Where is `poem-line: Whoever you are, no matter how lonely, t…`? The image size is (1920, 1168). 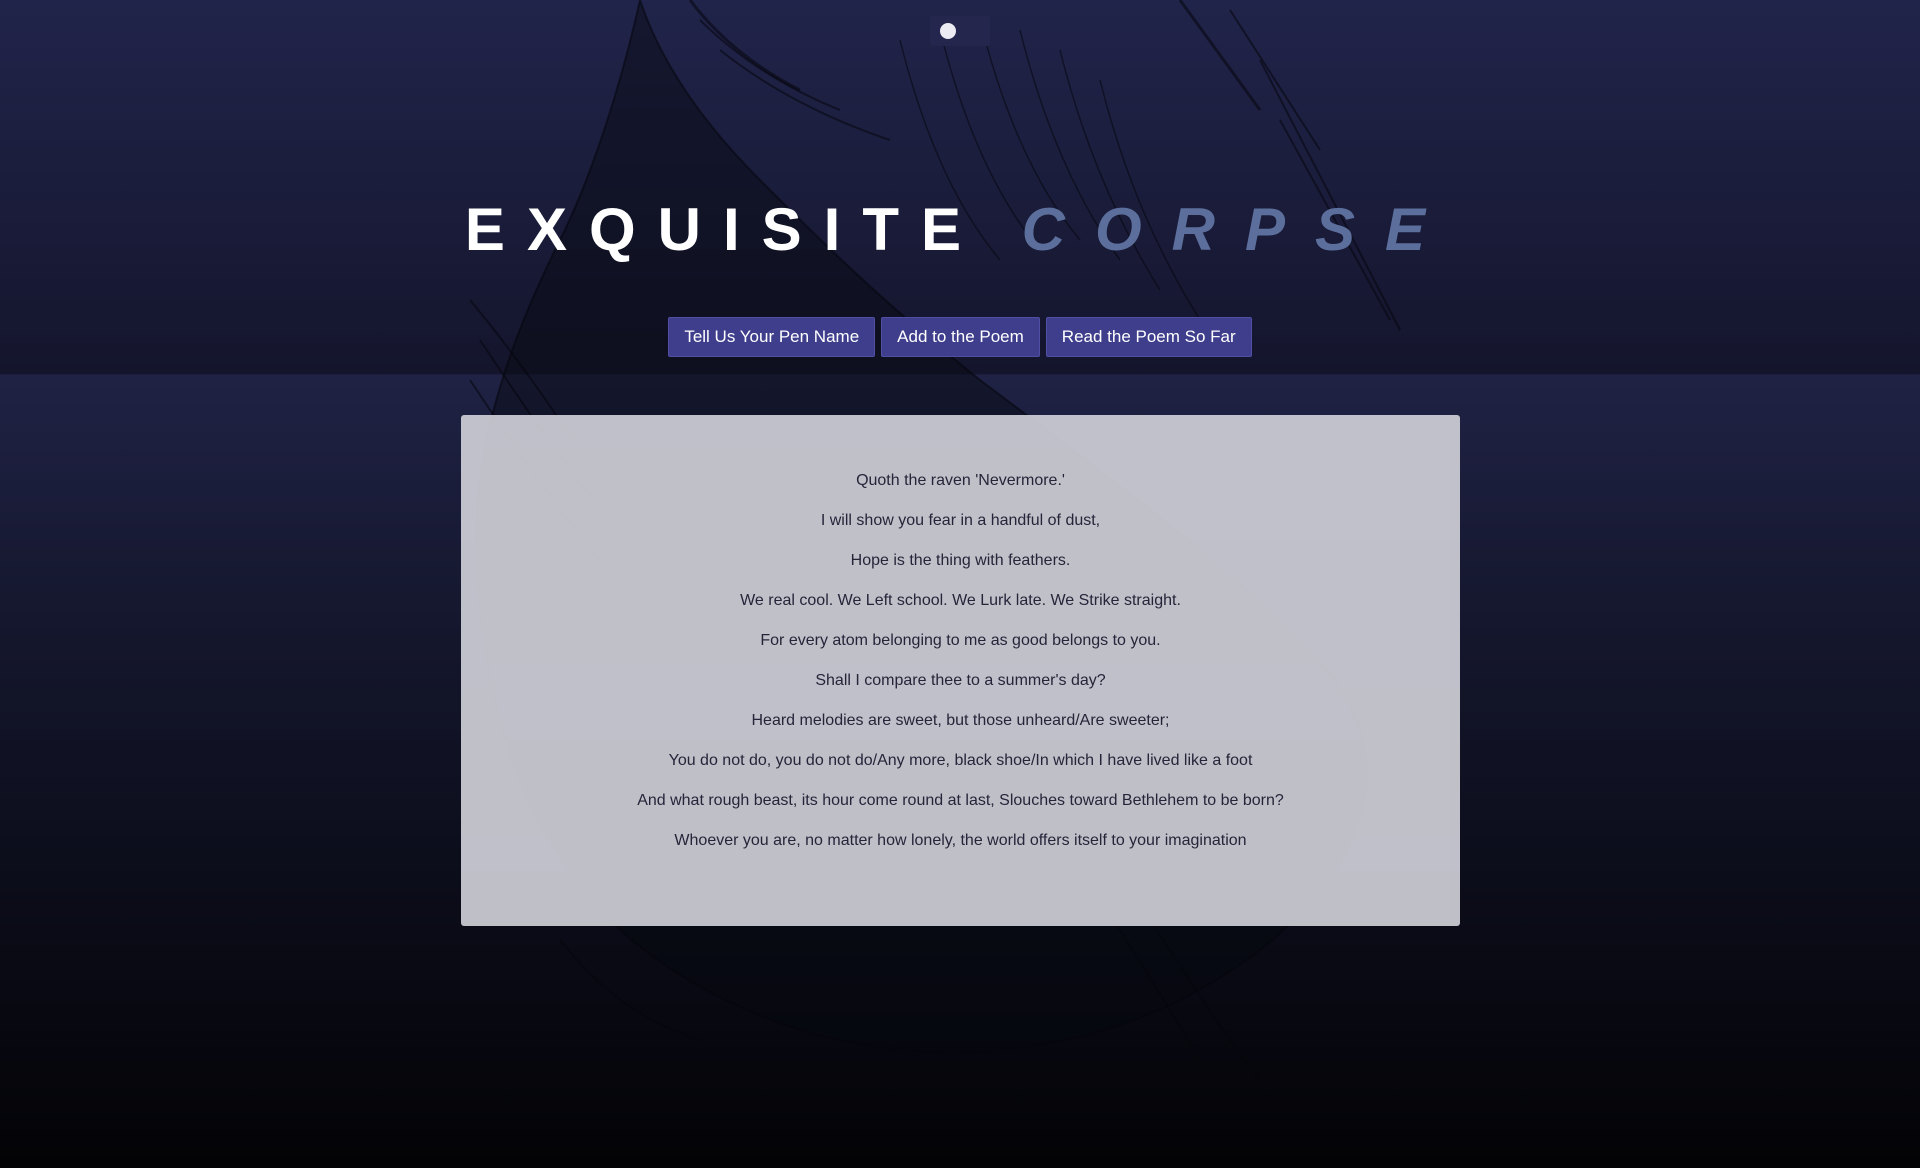
poem-line: Whoever you are, no matter how lonely, t… is located at coordinates (960, 840).